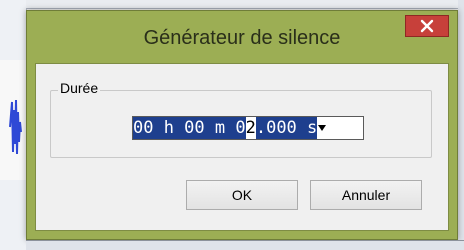 The width and height of the screenshot is (464, 250). Describe the element at coordinates (366, 195) in the screenshot. I see `cancel-button: Annuler` at that location.